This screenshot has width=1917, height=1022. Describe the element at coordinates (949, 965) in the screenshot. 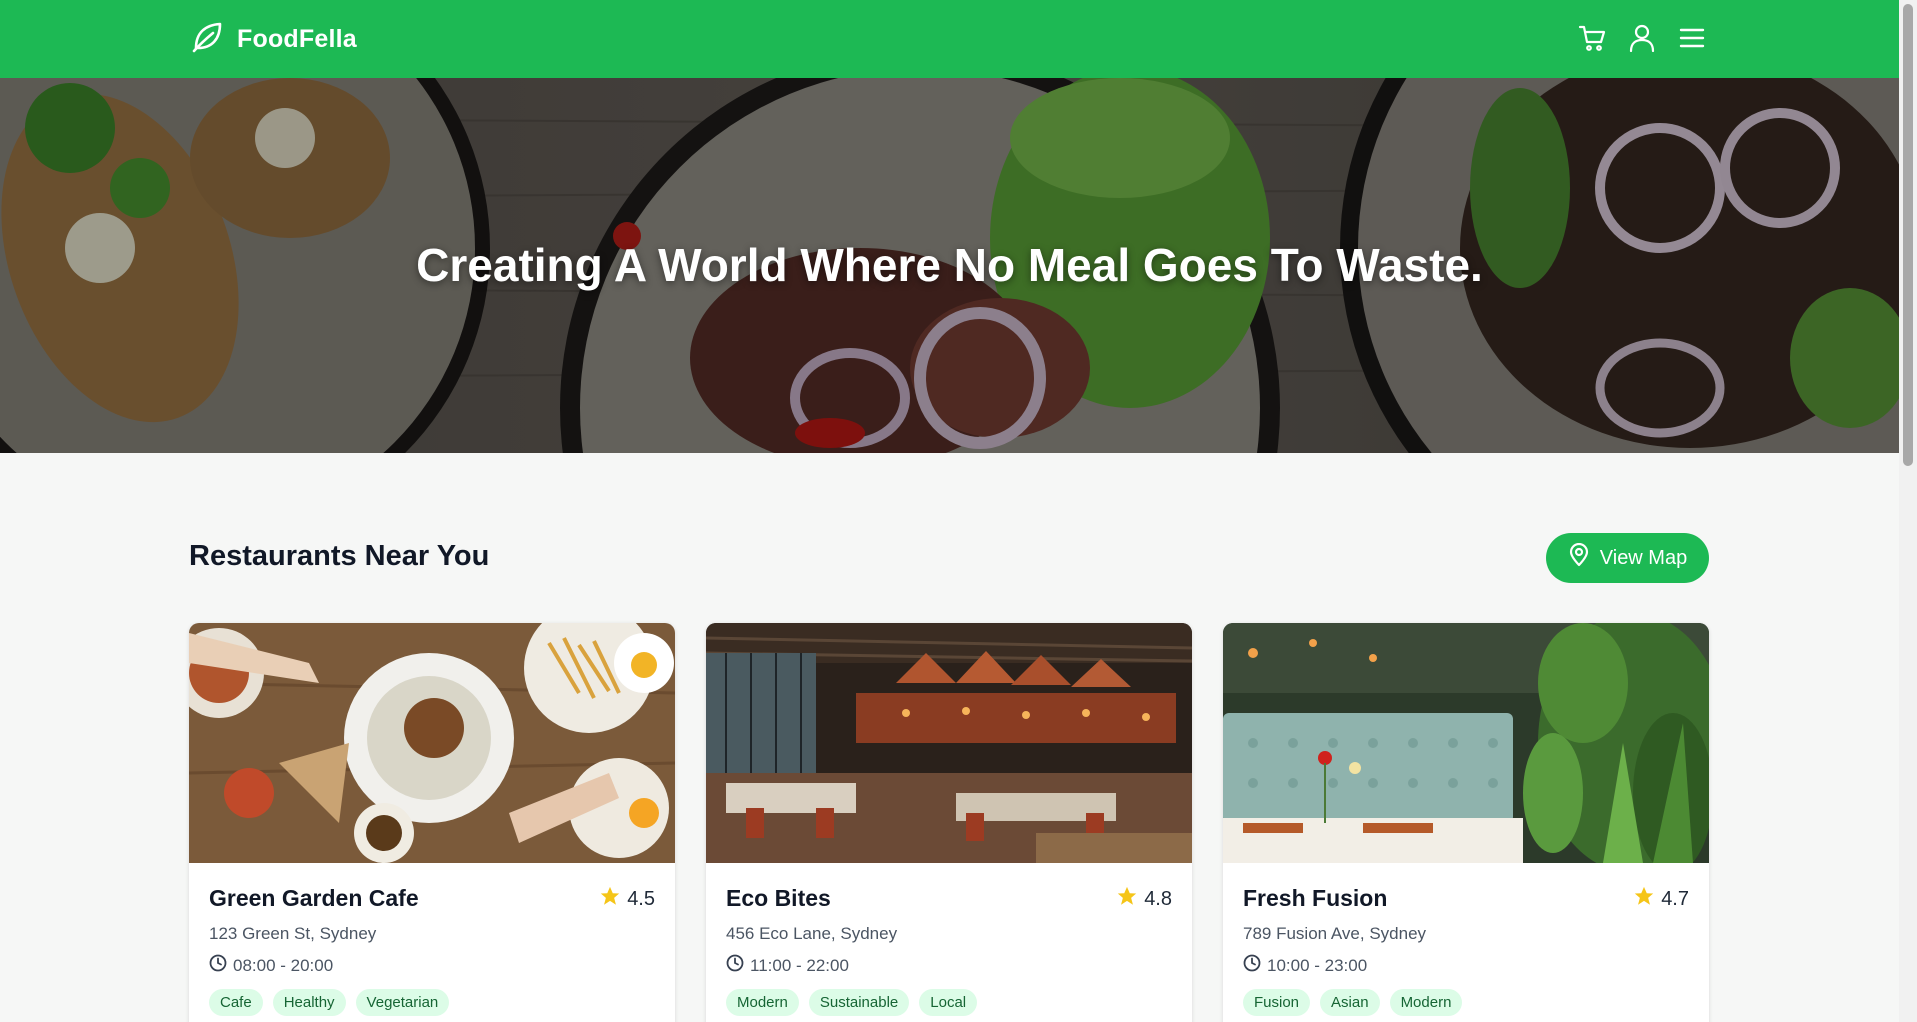

I see `opening-hours: 11:00 - 22:00` at that location.